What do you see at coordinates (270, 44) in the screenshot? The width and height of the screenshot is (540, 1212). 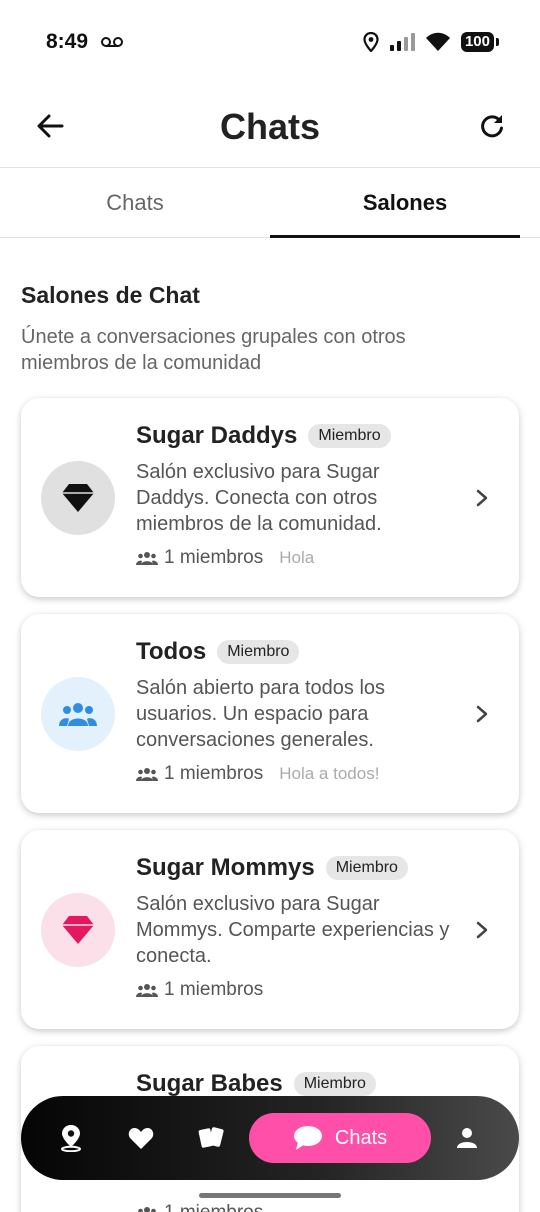 I see `status-bar: 8:49 100` at bounding box center [270, 44].